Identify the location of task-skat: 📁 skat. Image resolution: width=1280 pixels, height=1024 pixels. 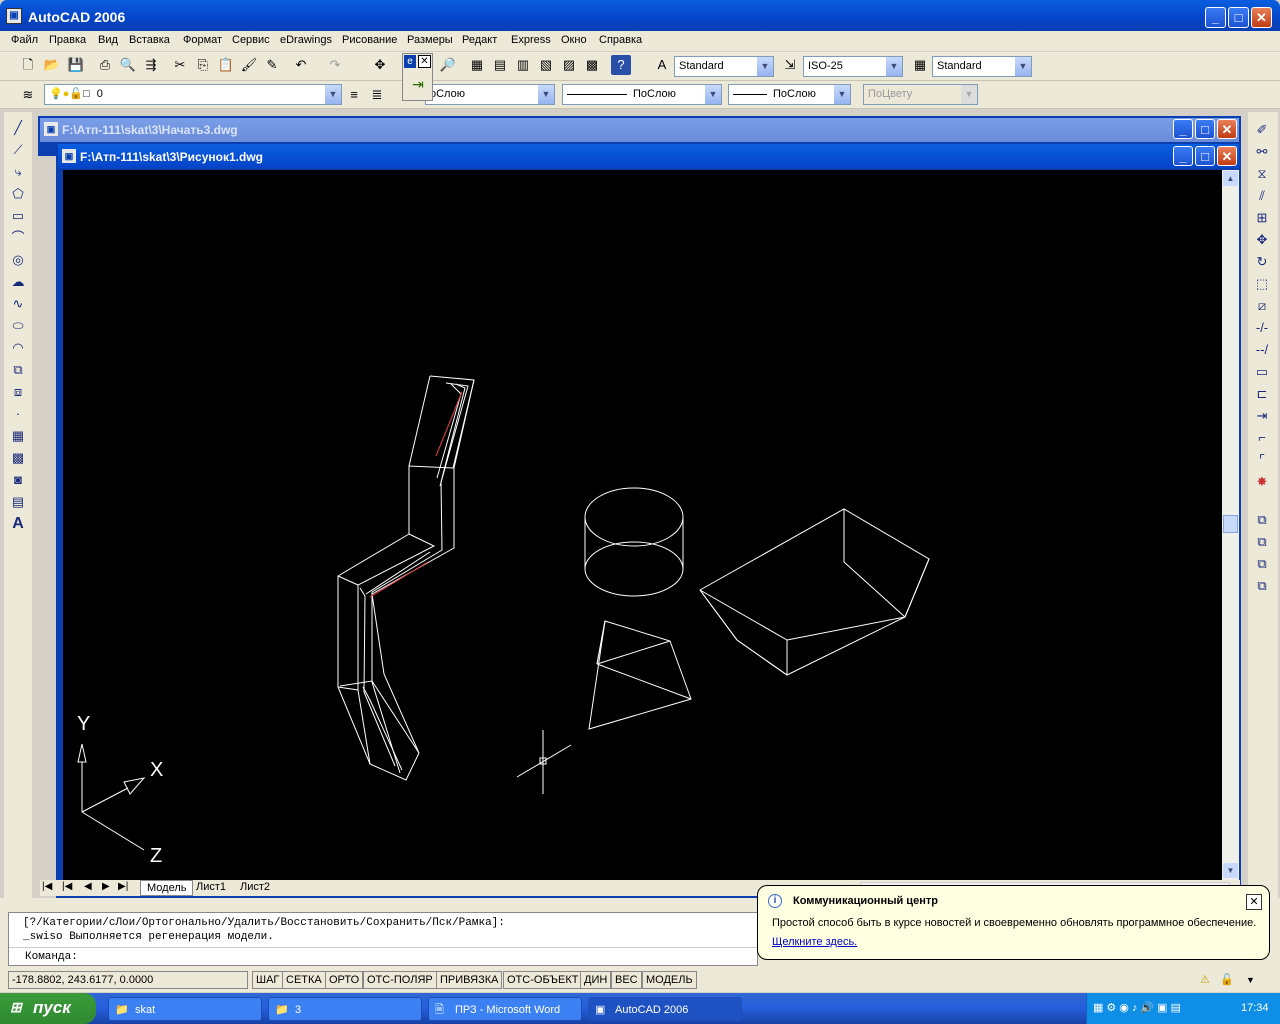
(185, 1009).